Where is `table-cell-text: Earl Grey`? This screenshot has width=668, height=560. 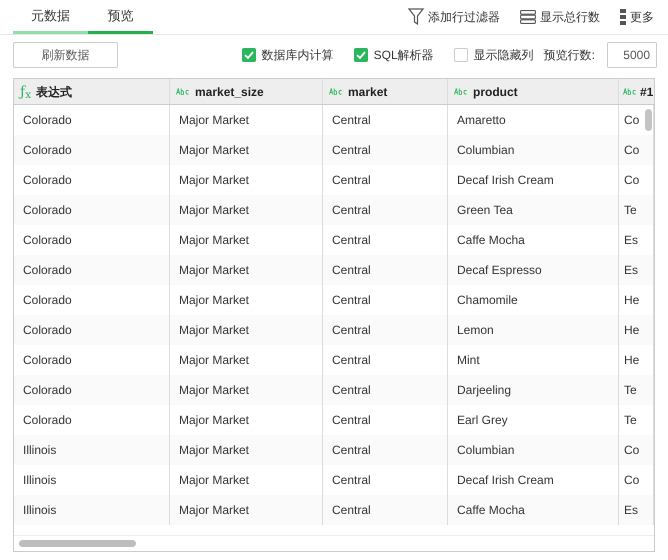
table-cell-text: Earl Grey is located at coordinates (482, 420).